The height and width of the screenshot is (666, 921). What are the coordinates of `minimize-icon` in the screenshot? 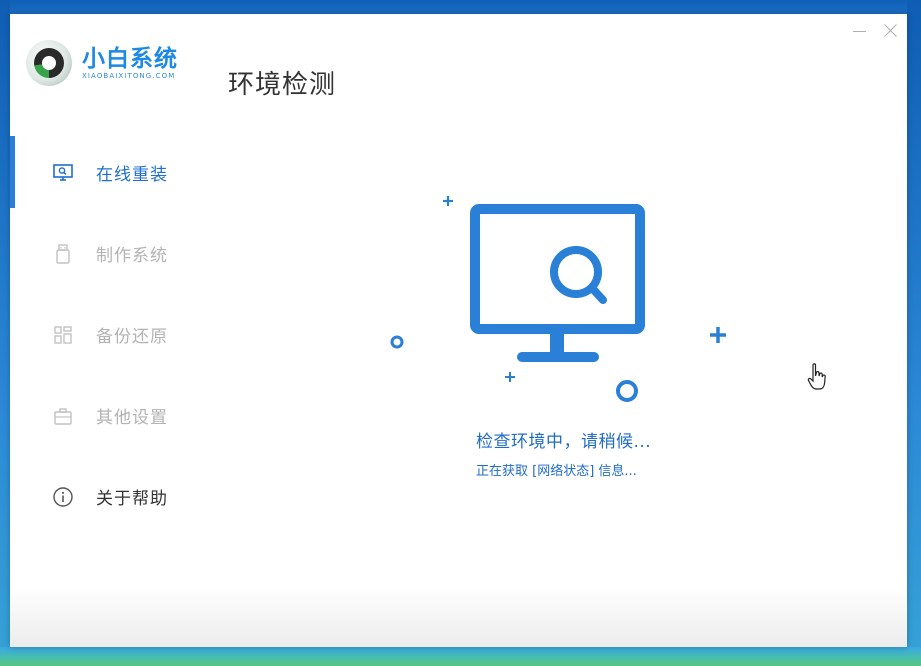 It's located at (859, 31).